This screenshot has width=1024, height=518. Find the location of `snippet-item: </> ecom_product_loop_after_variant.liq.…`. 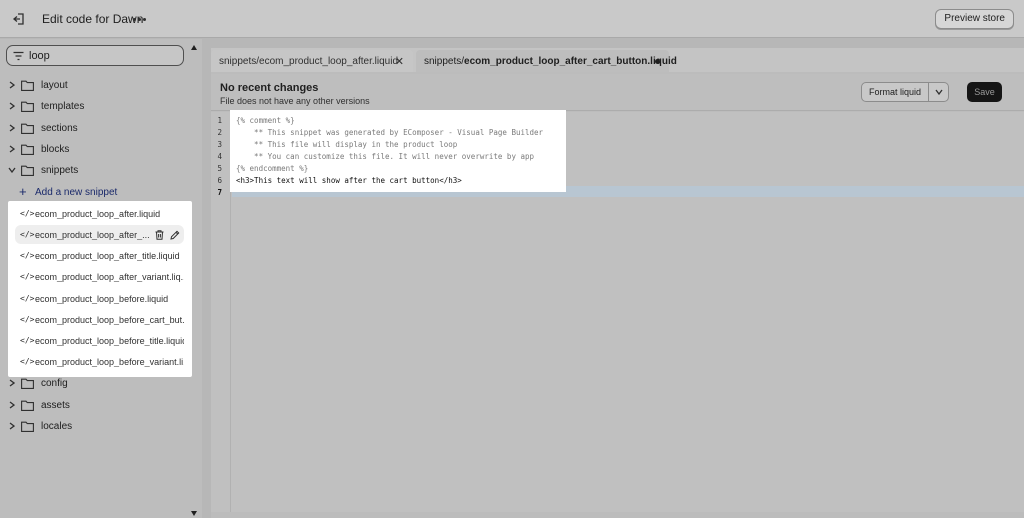

snippet-item: </> ecom_product_loop_after_variant.liq.… is located at coordinates (99, 276).